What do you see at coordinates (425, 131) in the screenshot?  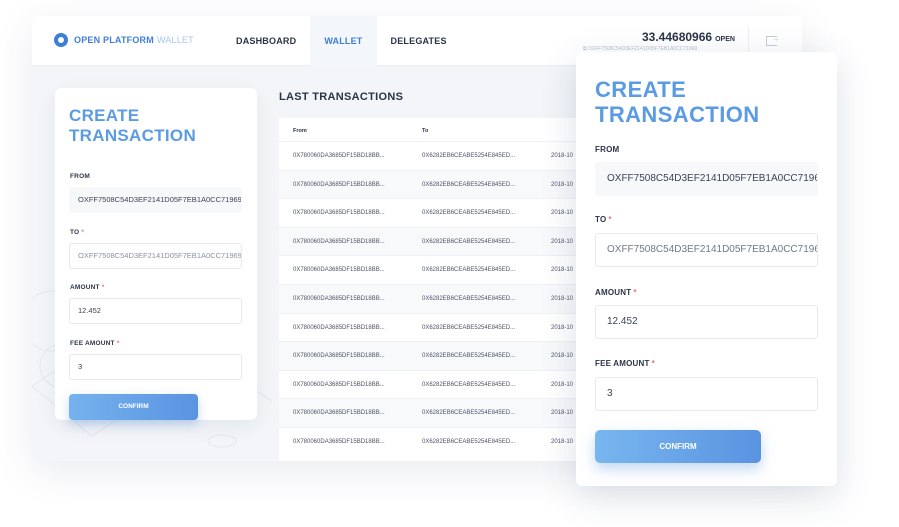 I see `column-header-to: To` at bounding box center [425, 131].